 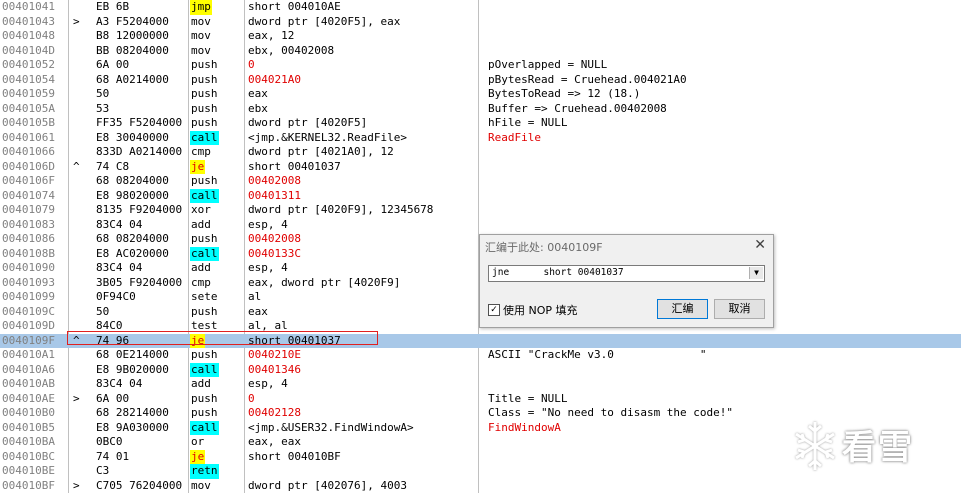 I want to click on hex-dump-cell: E8 9A030000, so click(x=132, y=427).